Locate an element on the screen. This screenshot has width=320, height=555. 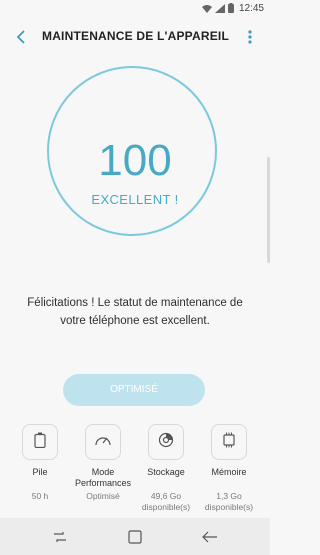
tile-label: Stockage is located at coordinates (166, 472).